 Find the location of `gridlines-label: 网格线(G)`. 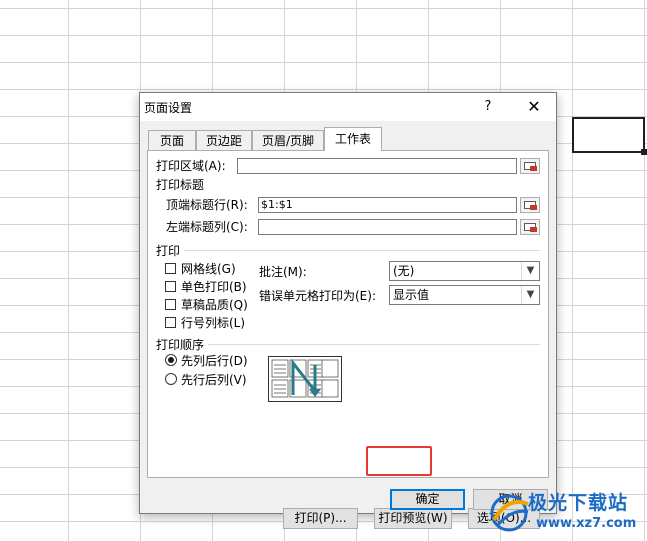

gridlines-label: 网格线(G) is located at coordinates (208, 269).